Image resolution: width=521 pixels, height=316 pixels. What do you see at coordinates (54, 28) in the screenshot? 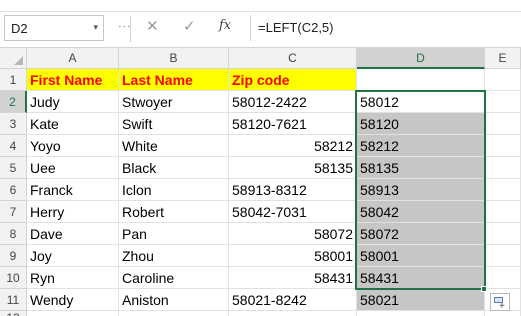
I see `name-box: D2 ▾` at bounding box center [54, 28].